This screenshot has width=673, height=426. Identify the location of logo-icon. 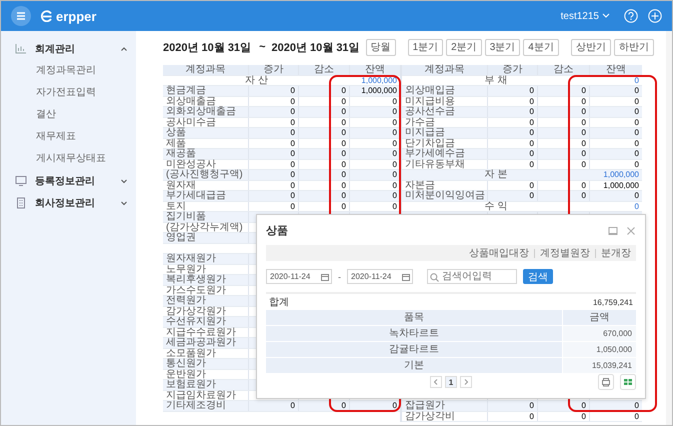
(47, 16).